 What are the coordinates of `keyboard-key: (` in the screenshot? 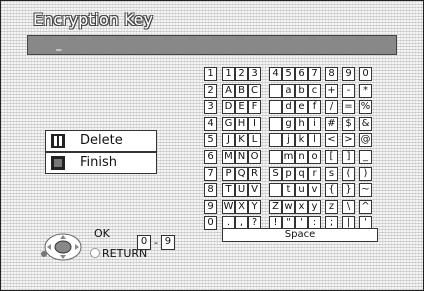 It's located at (348, 173).